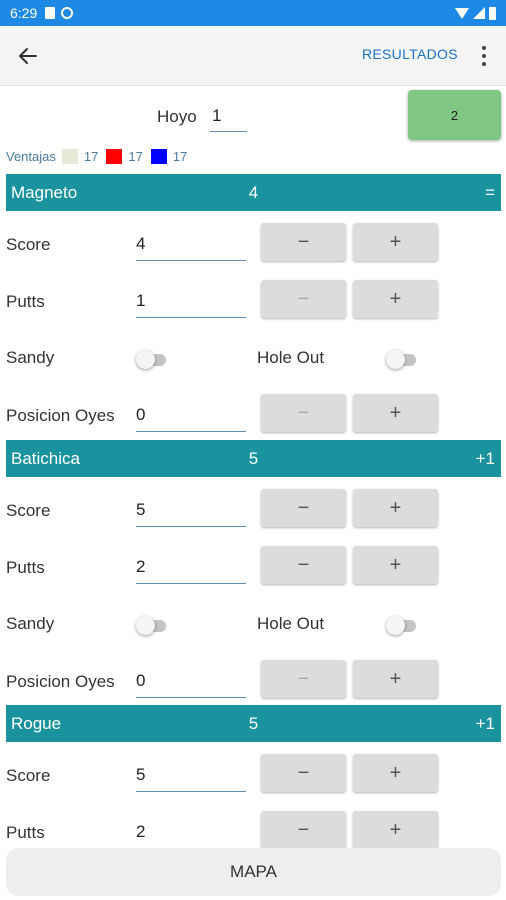 This screenshot has width=506, height=900. Describe the element at coordinates (253, 56) in the screenshot. I see `app-bar: RESULTADOS` at that location.